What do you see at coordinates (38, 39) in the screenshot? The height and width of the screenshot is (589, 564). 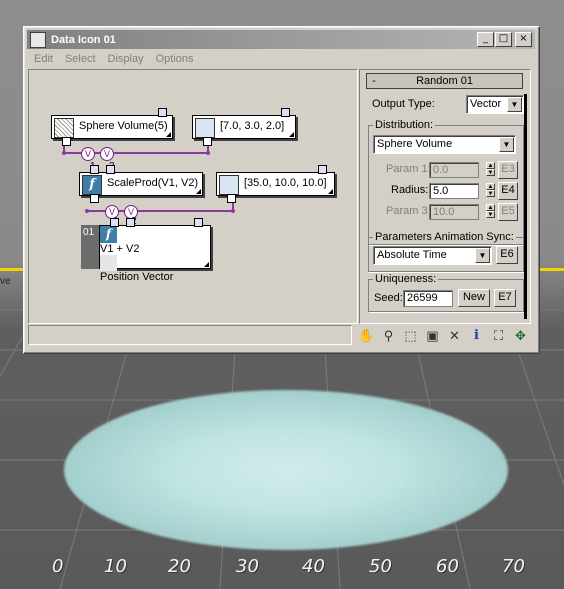 I see `app-icon` at bounding box center [38, 39].